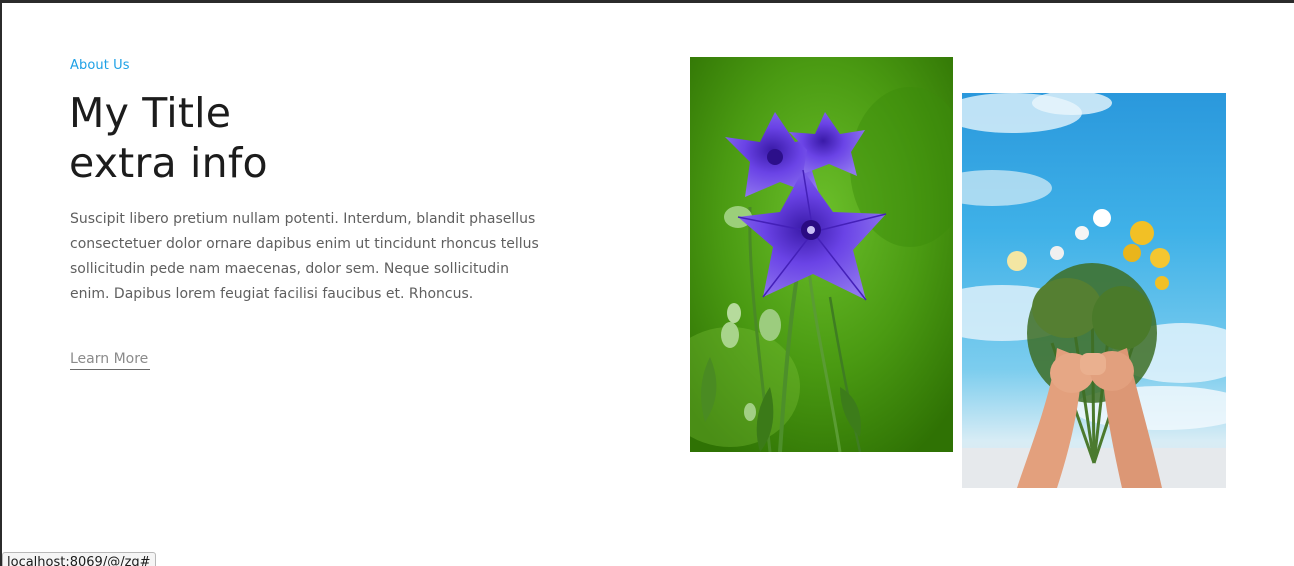  What do you see at coordinates (1, 283) in the screenshot?
I see `window-left-border` at bounding box center [1, 283].